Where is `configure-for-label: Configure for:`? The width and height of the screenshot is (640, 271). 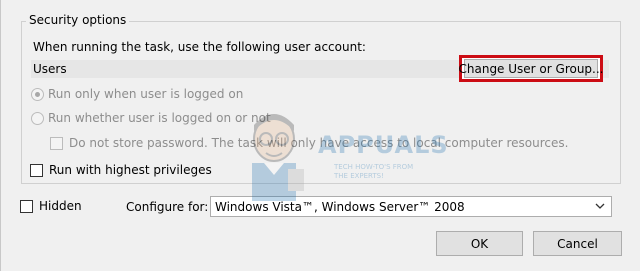
configure-for-label: Configure for: is located at coordinates (167, 207).